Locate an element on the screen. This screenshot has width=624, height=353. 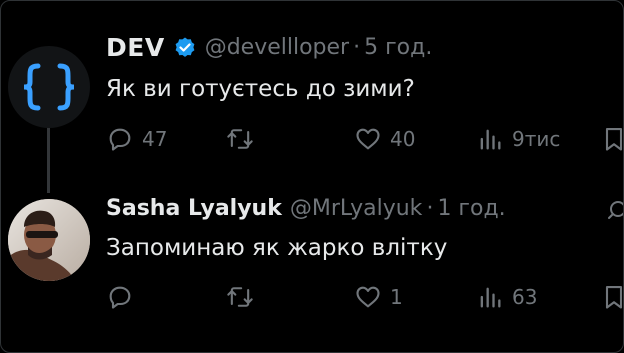
avatar-sasha-lyalyuk is located at coordinates (49, 240).